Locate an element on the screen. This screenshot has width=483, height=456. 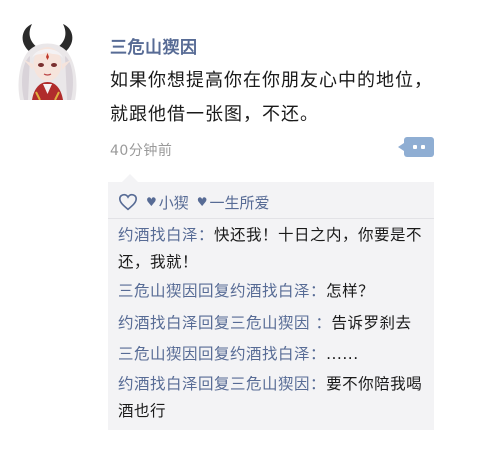
post-content-line: 如果你想提高你在你朋友心中的地位， is located at coordinates (271, 80).